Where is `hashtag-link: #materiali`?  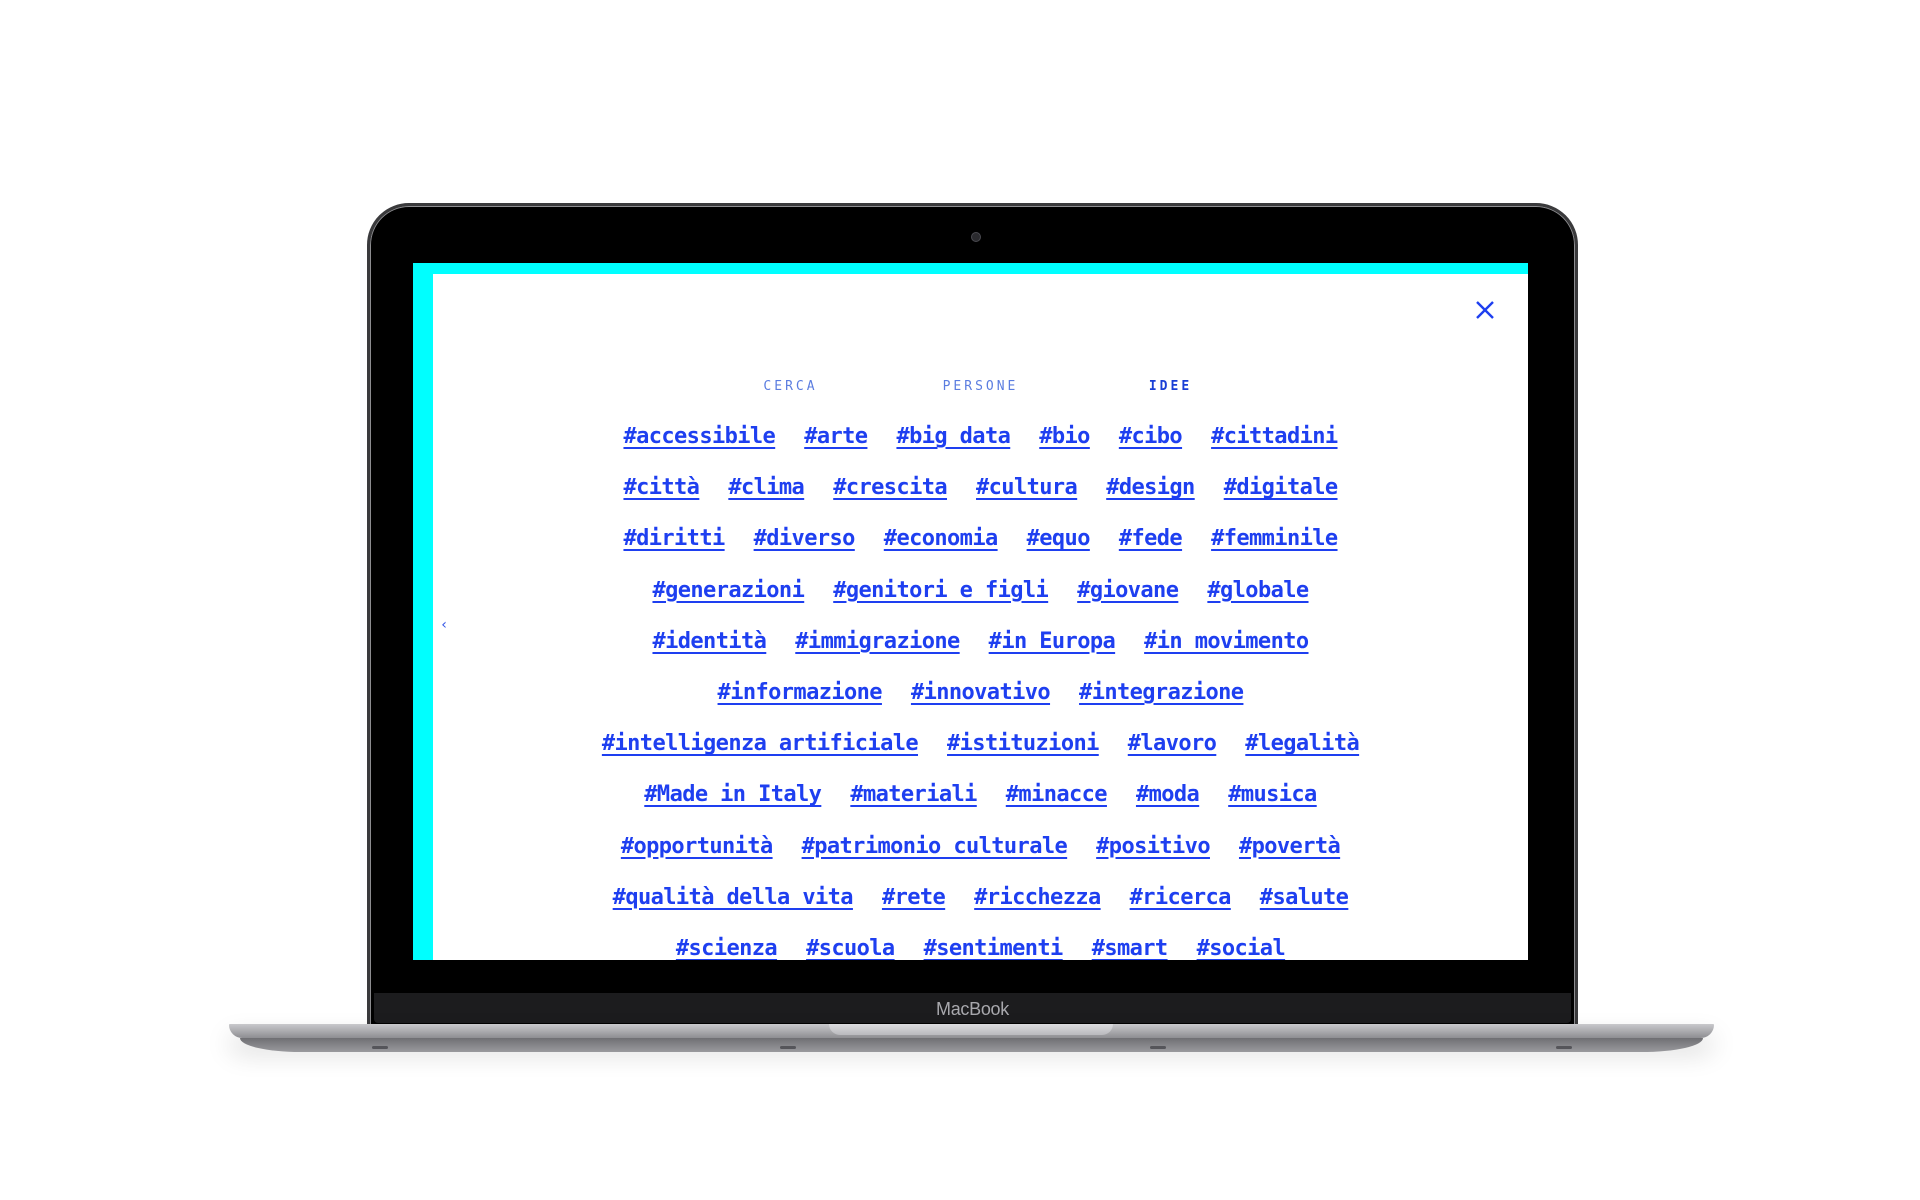 hashtag-link: #materiali is located at coordinates (913, 795).